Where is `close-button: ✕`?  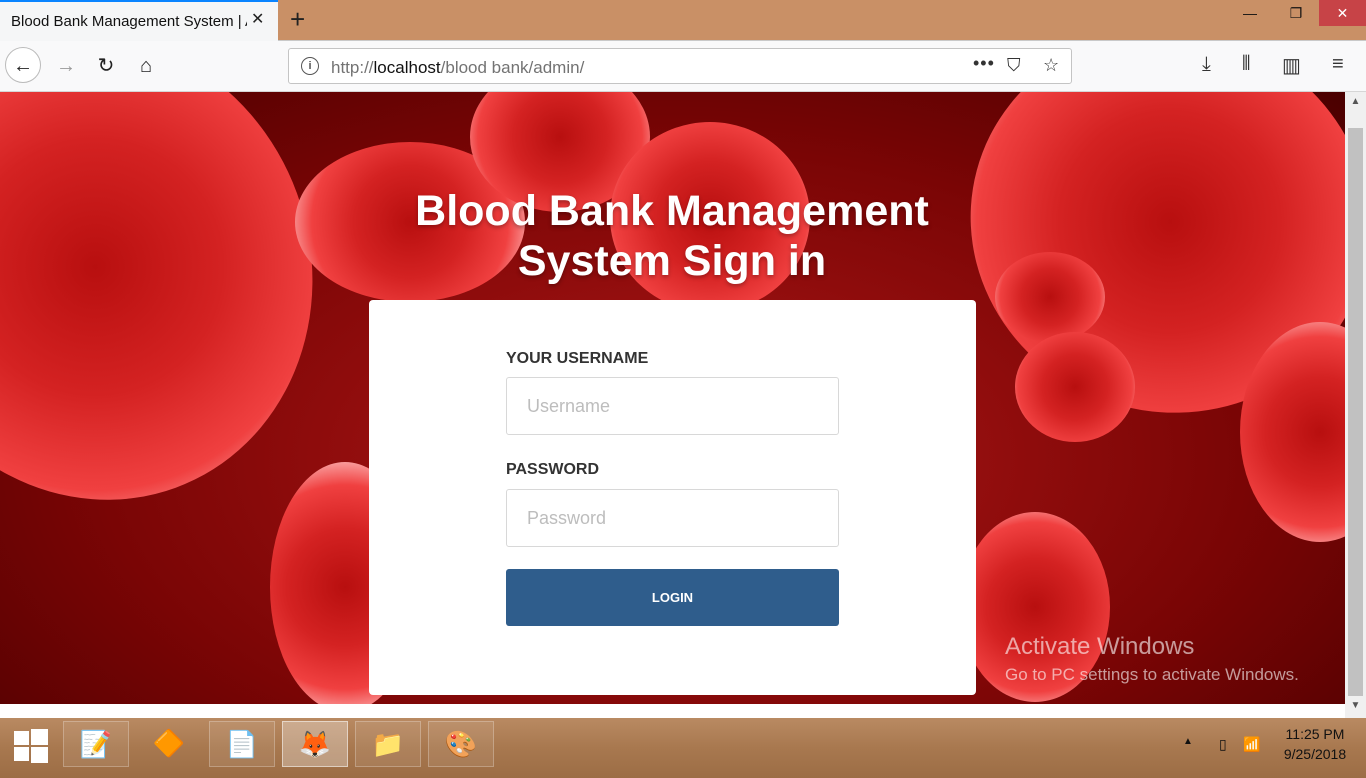 close-button: ✕ is located at coordinates (1342, 13).